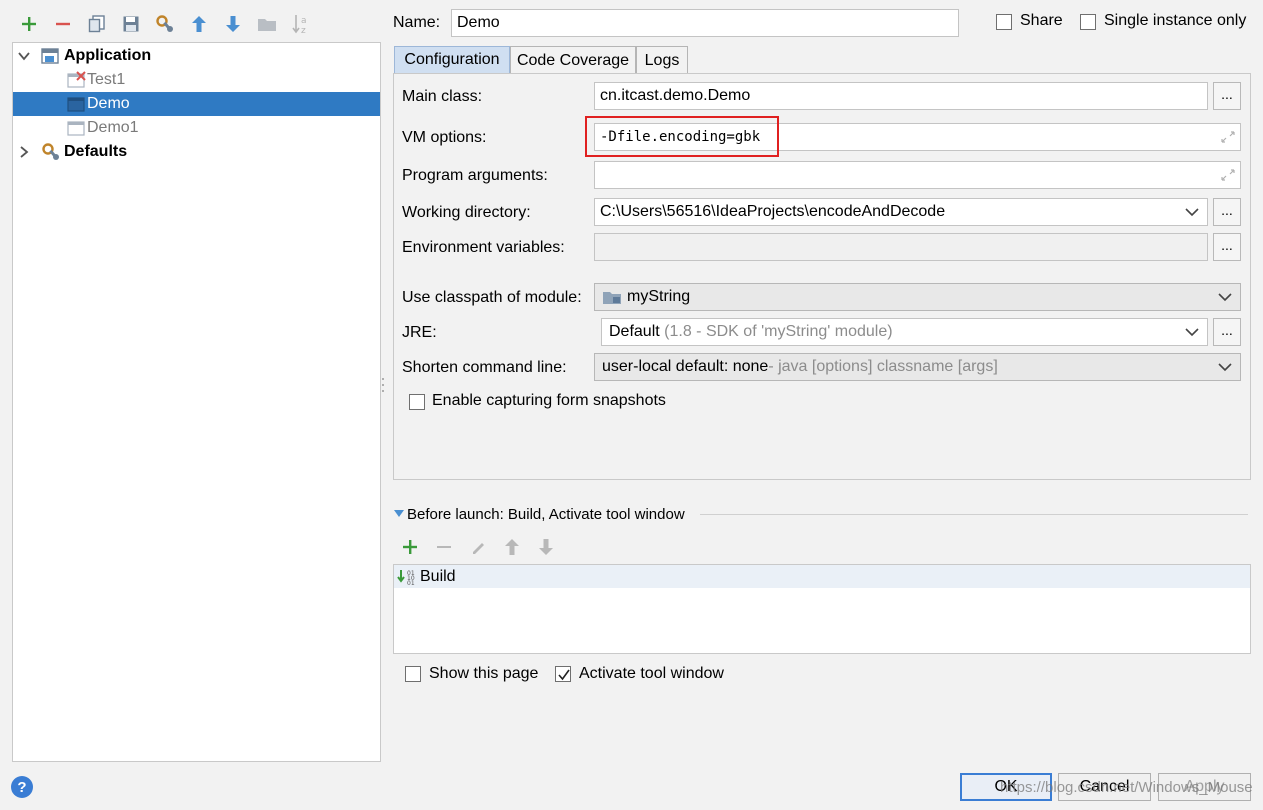  Describe the element at coordinates (1004, 22) in the screenshot. I see `share-checkbox` at that location.